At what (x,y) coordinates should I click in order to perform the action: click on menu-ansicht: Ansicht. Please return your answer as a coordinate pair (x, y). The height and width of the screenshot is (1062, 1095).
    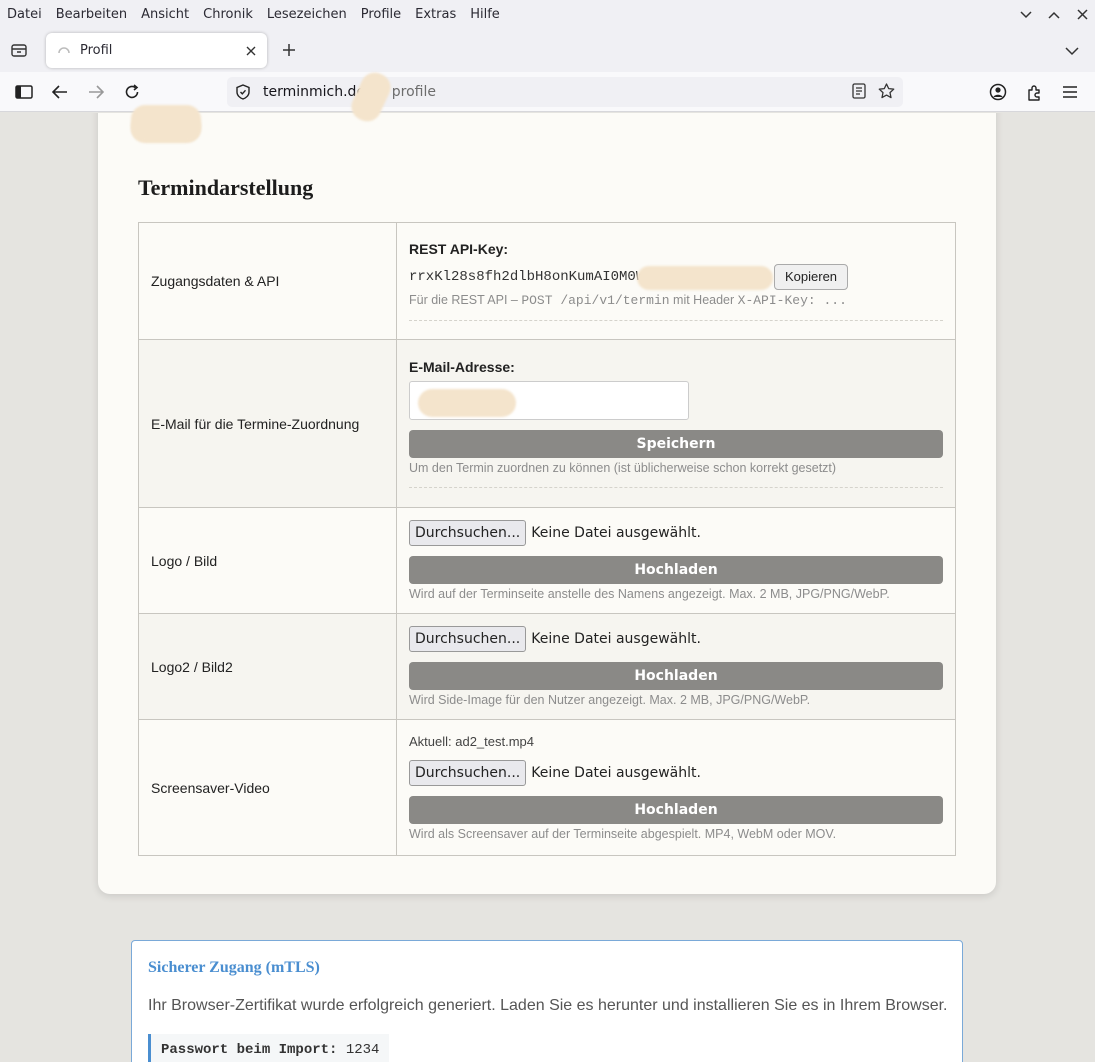
    Looking at the image, I should click on (165, 14).